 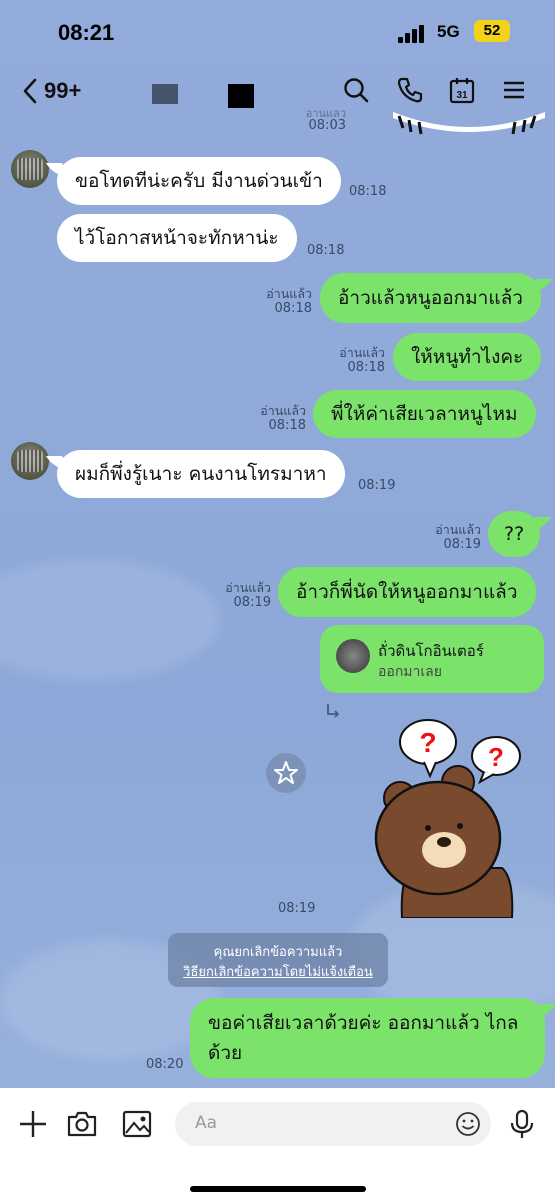 I want to click on message-time: 08:19, so click(x=377, y=485).